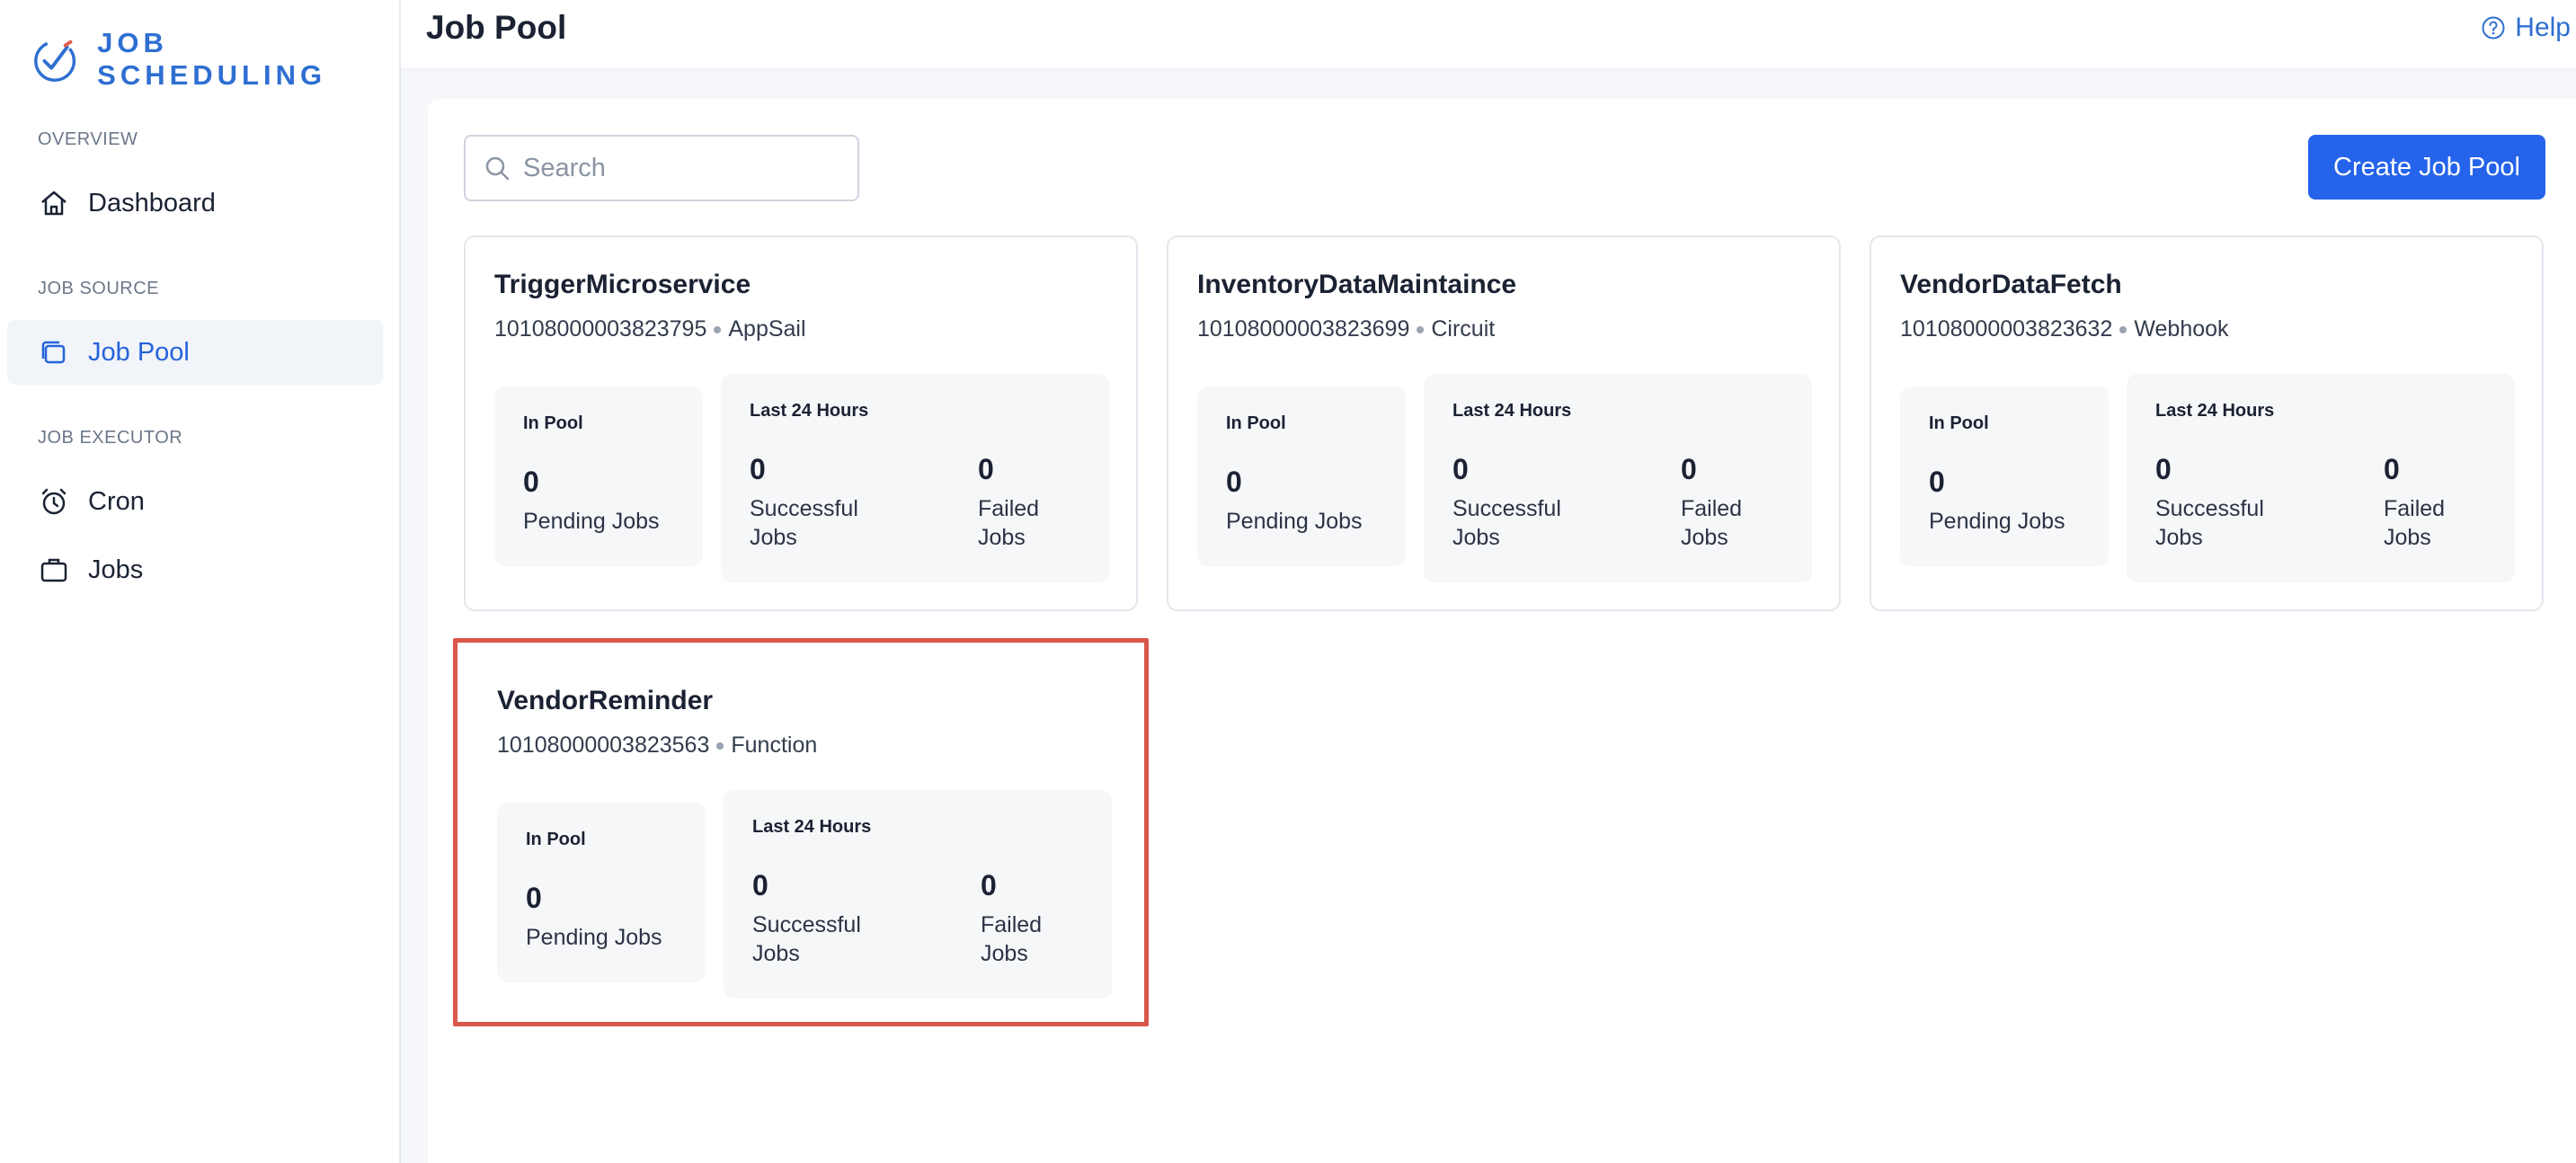 The image size is (2576, 1163). I want to click on topbar: Job Pool Help, so click(1488, 35).